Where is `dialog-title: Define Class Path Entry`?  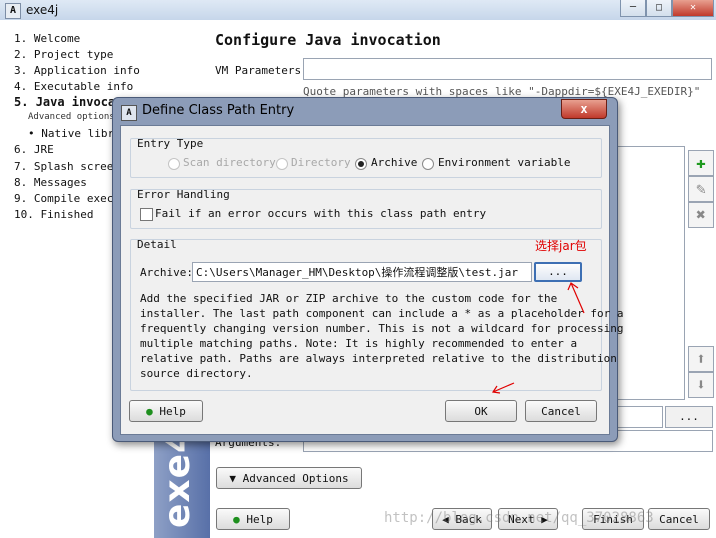 dialog-title: Define Class Path Entry is located at coordinates (218, 110).